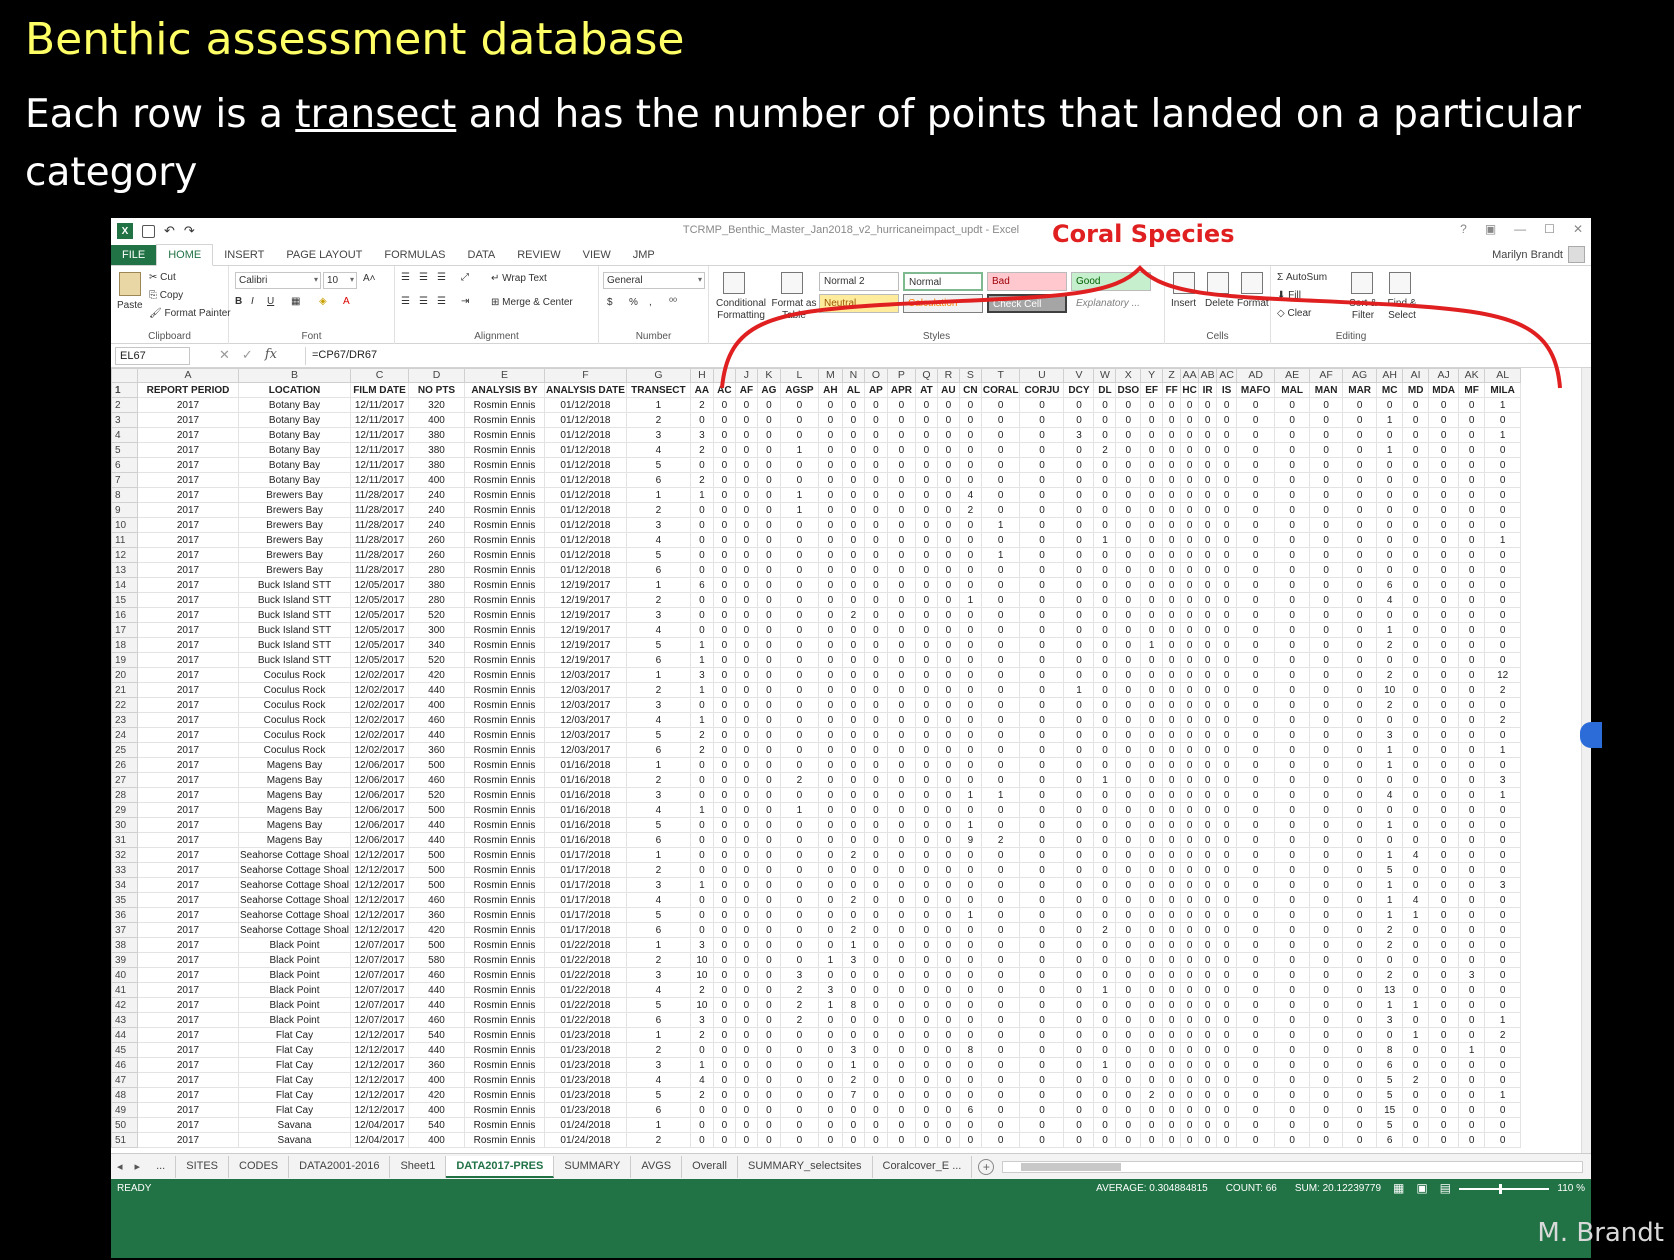  What do you see at coordinates (724, 390) in the screenshot?
I see `column-header-cell: AC` at bounding box center [724, 390].